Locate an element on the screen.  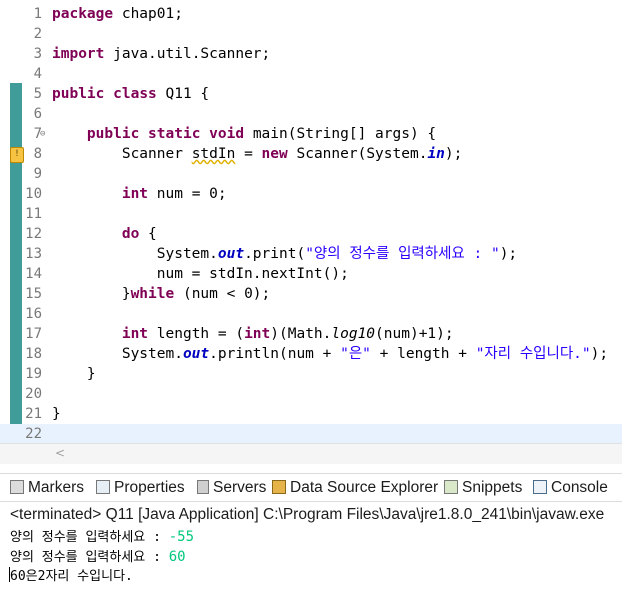
tab-servers-label: Servers is located at coordinates (240, 487).